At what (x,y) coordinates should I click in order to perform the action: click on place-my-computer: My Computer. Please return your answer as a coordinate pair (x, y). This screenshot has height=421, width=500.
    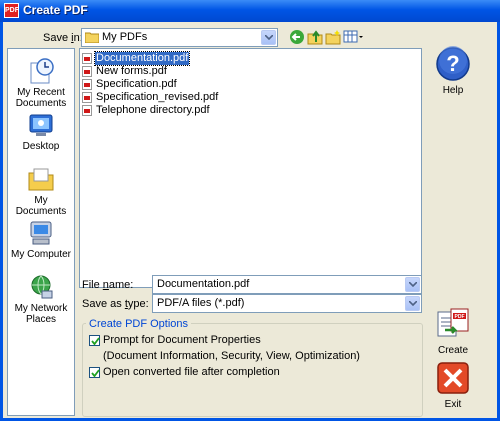
    Looking at the image, I should click on (41, 239).